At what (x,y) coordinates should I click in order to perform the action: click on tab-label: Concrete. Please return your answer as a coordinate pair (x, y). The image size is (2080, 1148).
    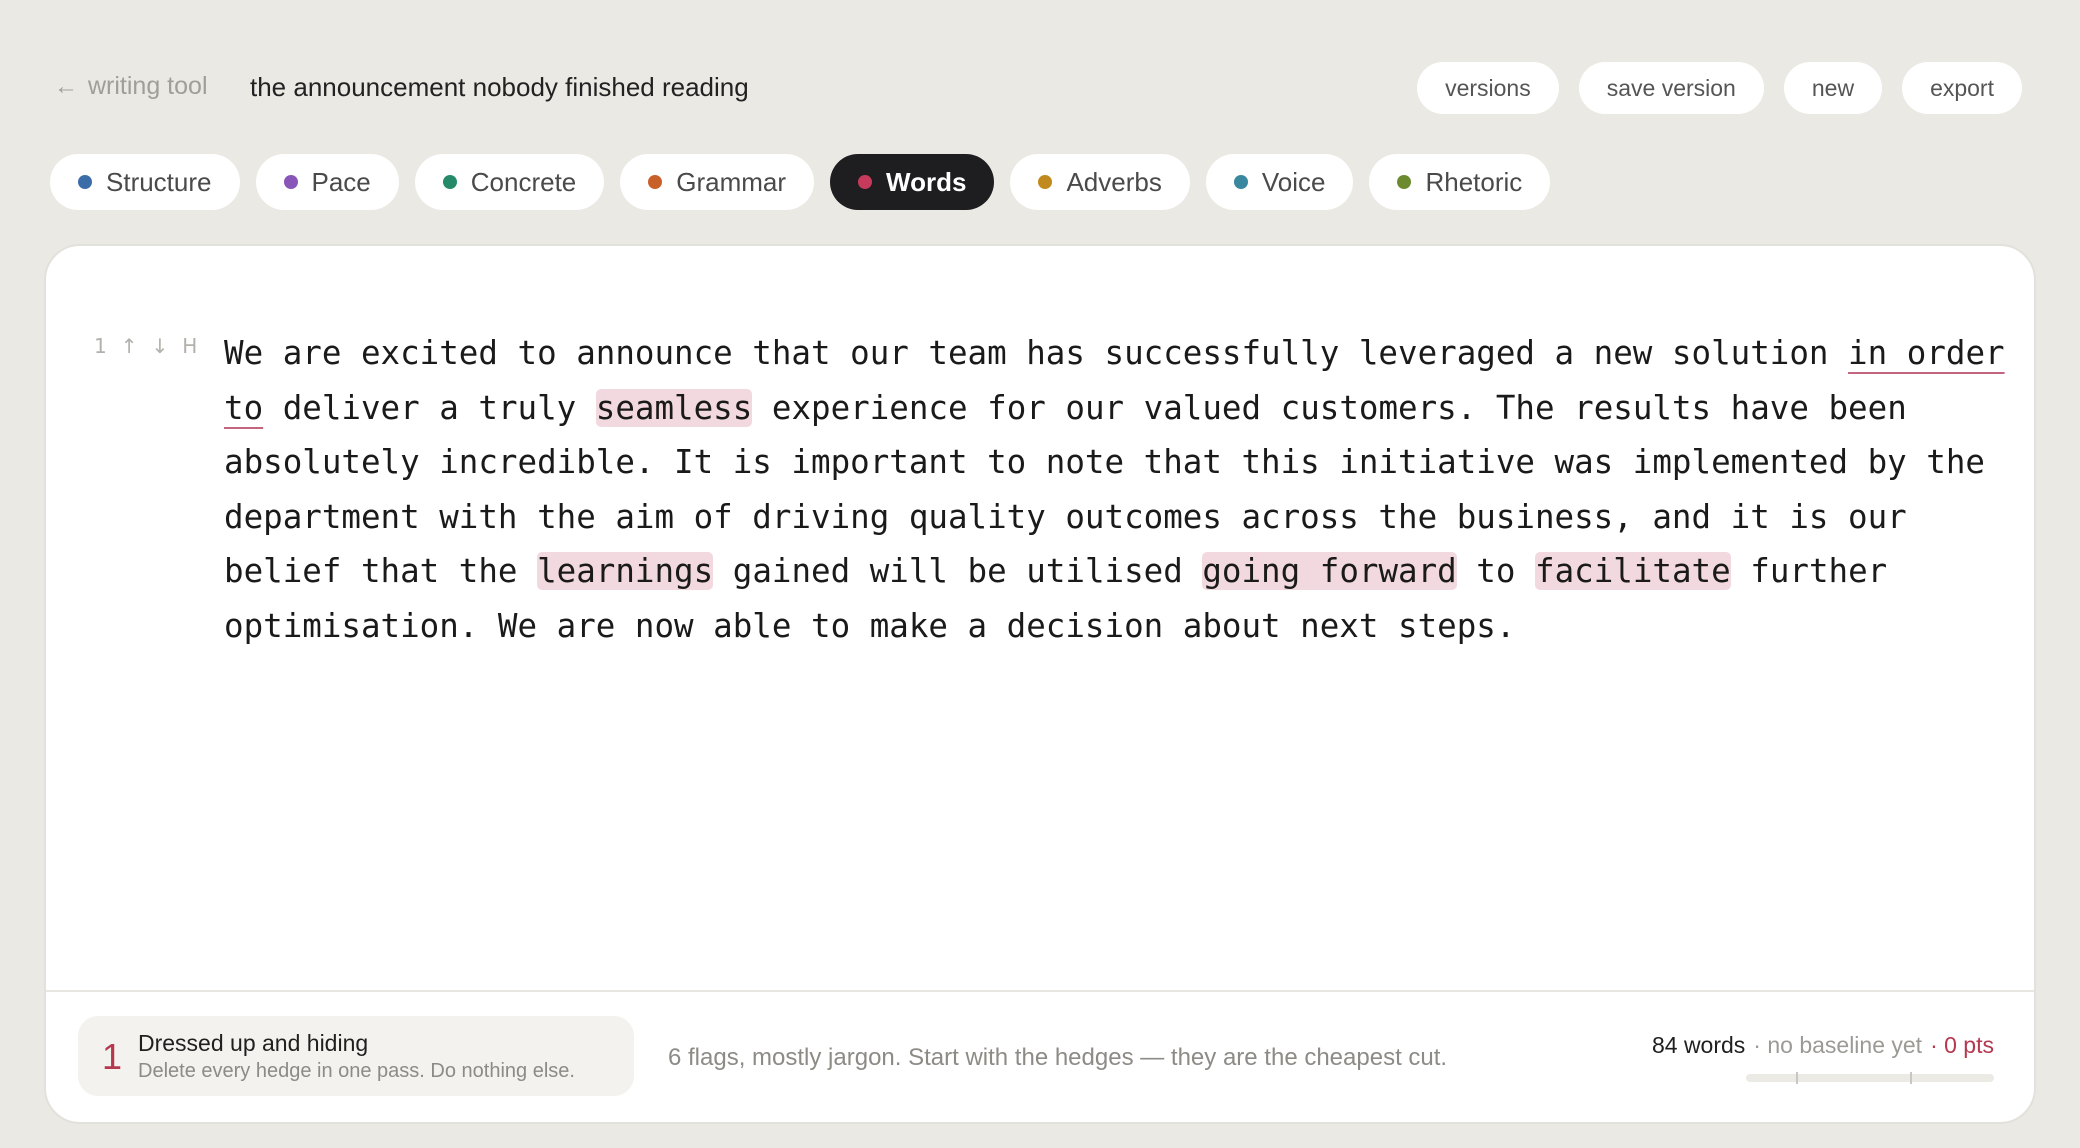
    Looking at the image, I should click on (523, 181).